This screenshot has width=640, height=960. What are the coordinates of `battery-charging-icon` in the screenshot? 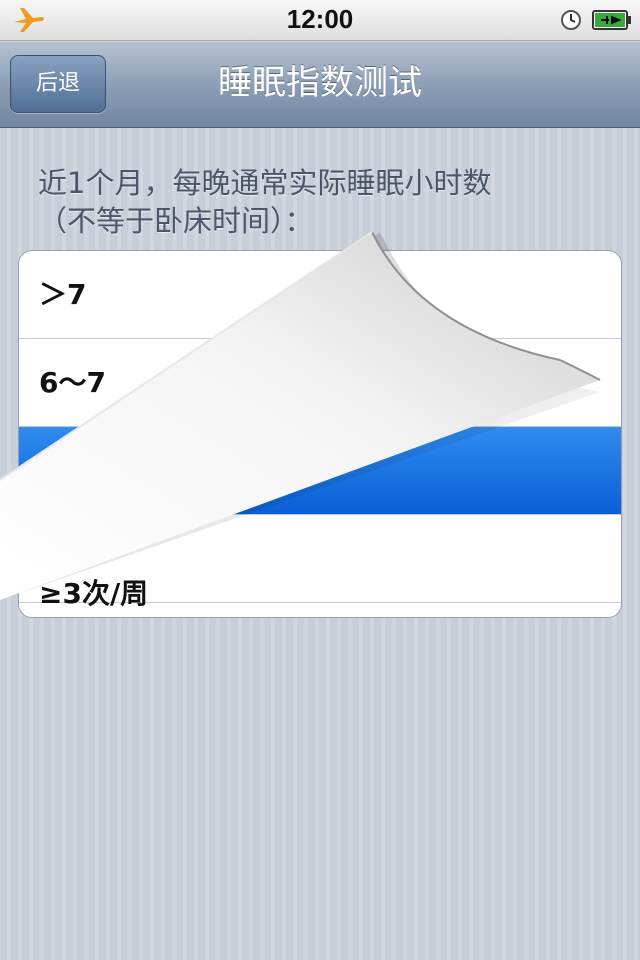 It's located at (611, 20).